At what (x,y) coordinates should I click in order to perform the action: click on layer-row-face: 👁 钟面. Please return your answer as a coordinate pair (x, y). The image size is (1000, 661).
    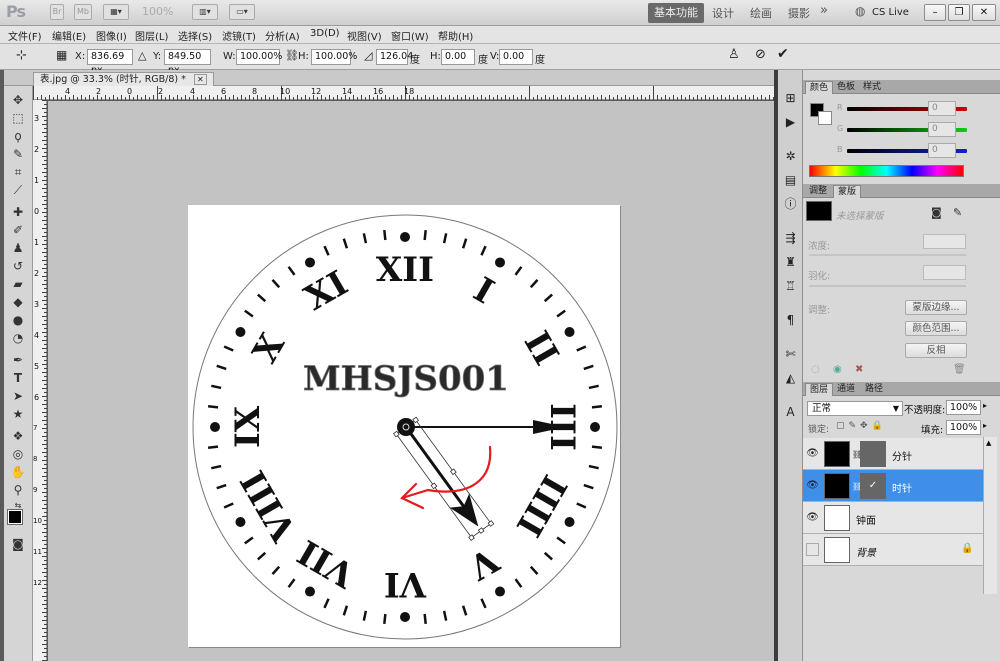
    Looking at the image, I should click on (893, 518).